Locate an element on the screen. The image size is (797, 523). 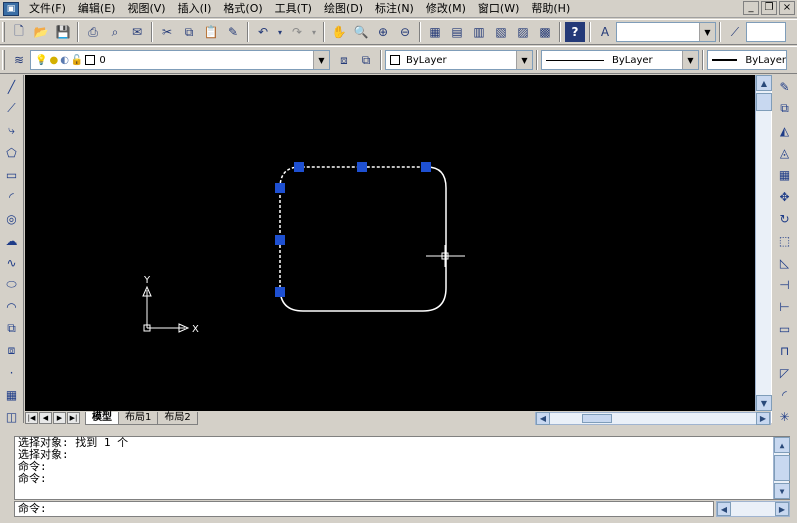
print-preview-icon: ⌕ is located at coordinates (115, 32).